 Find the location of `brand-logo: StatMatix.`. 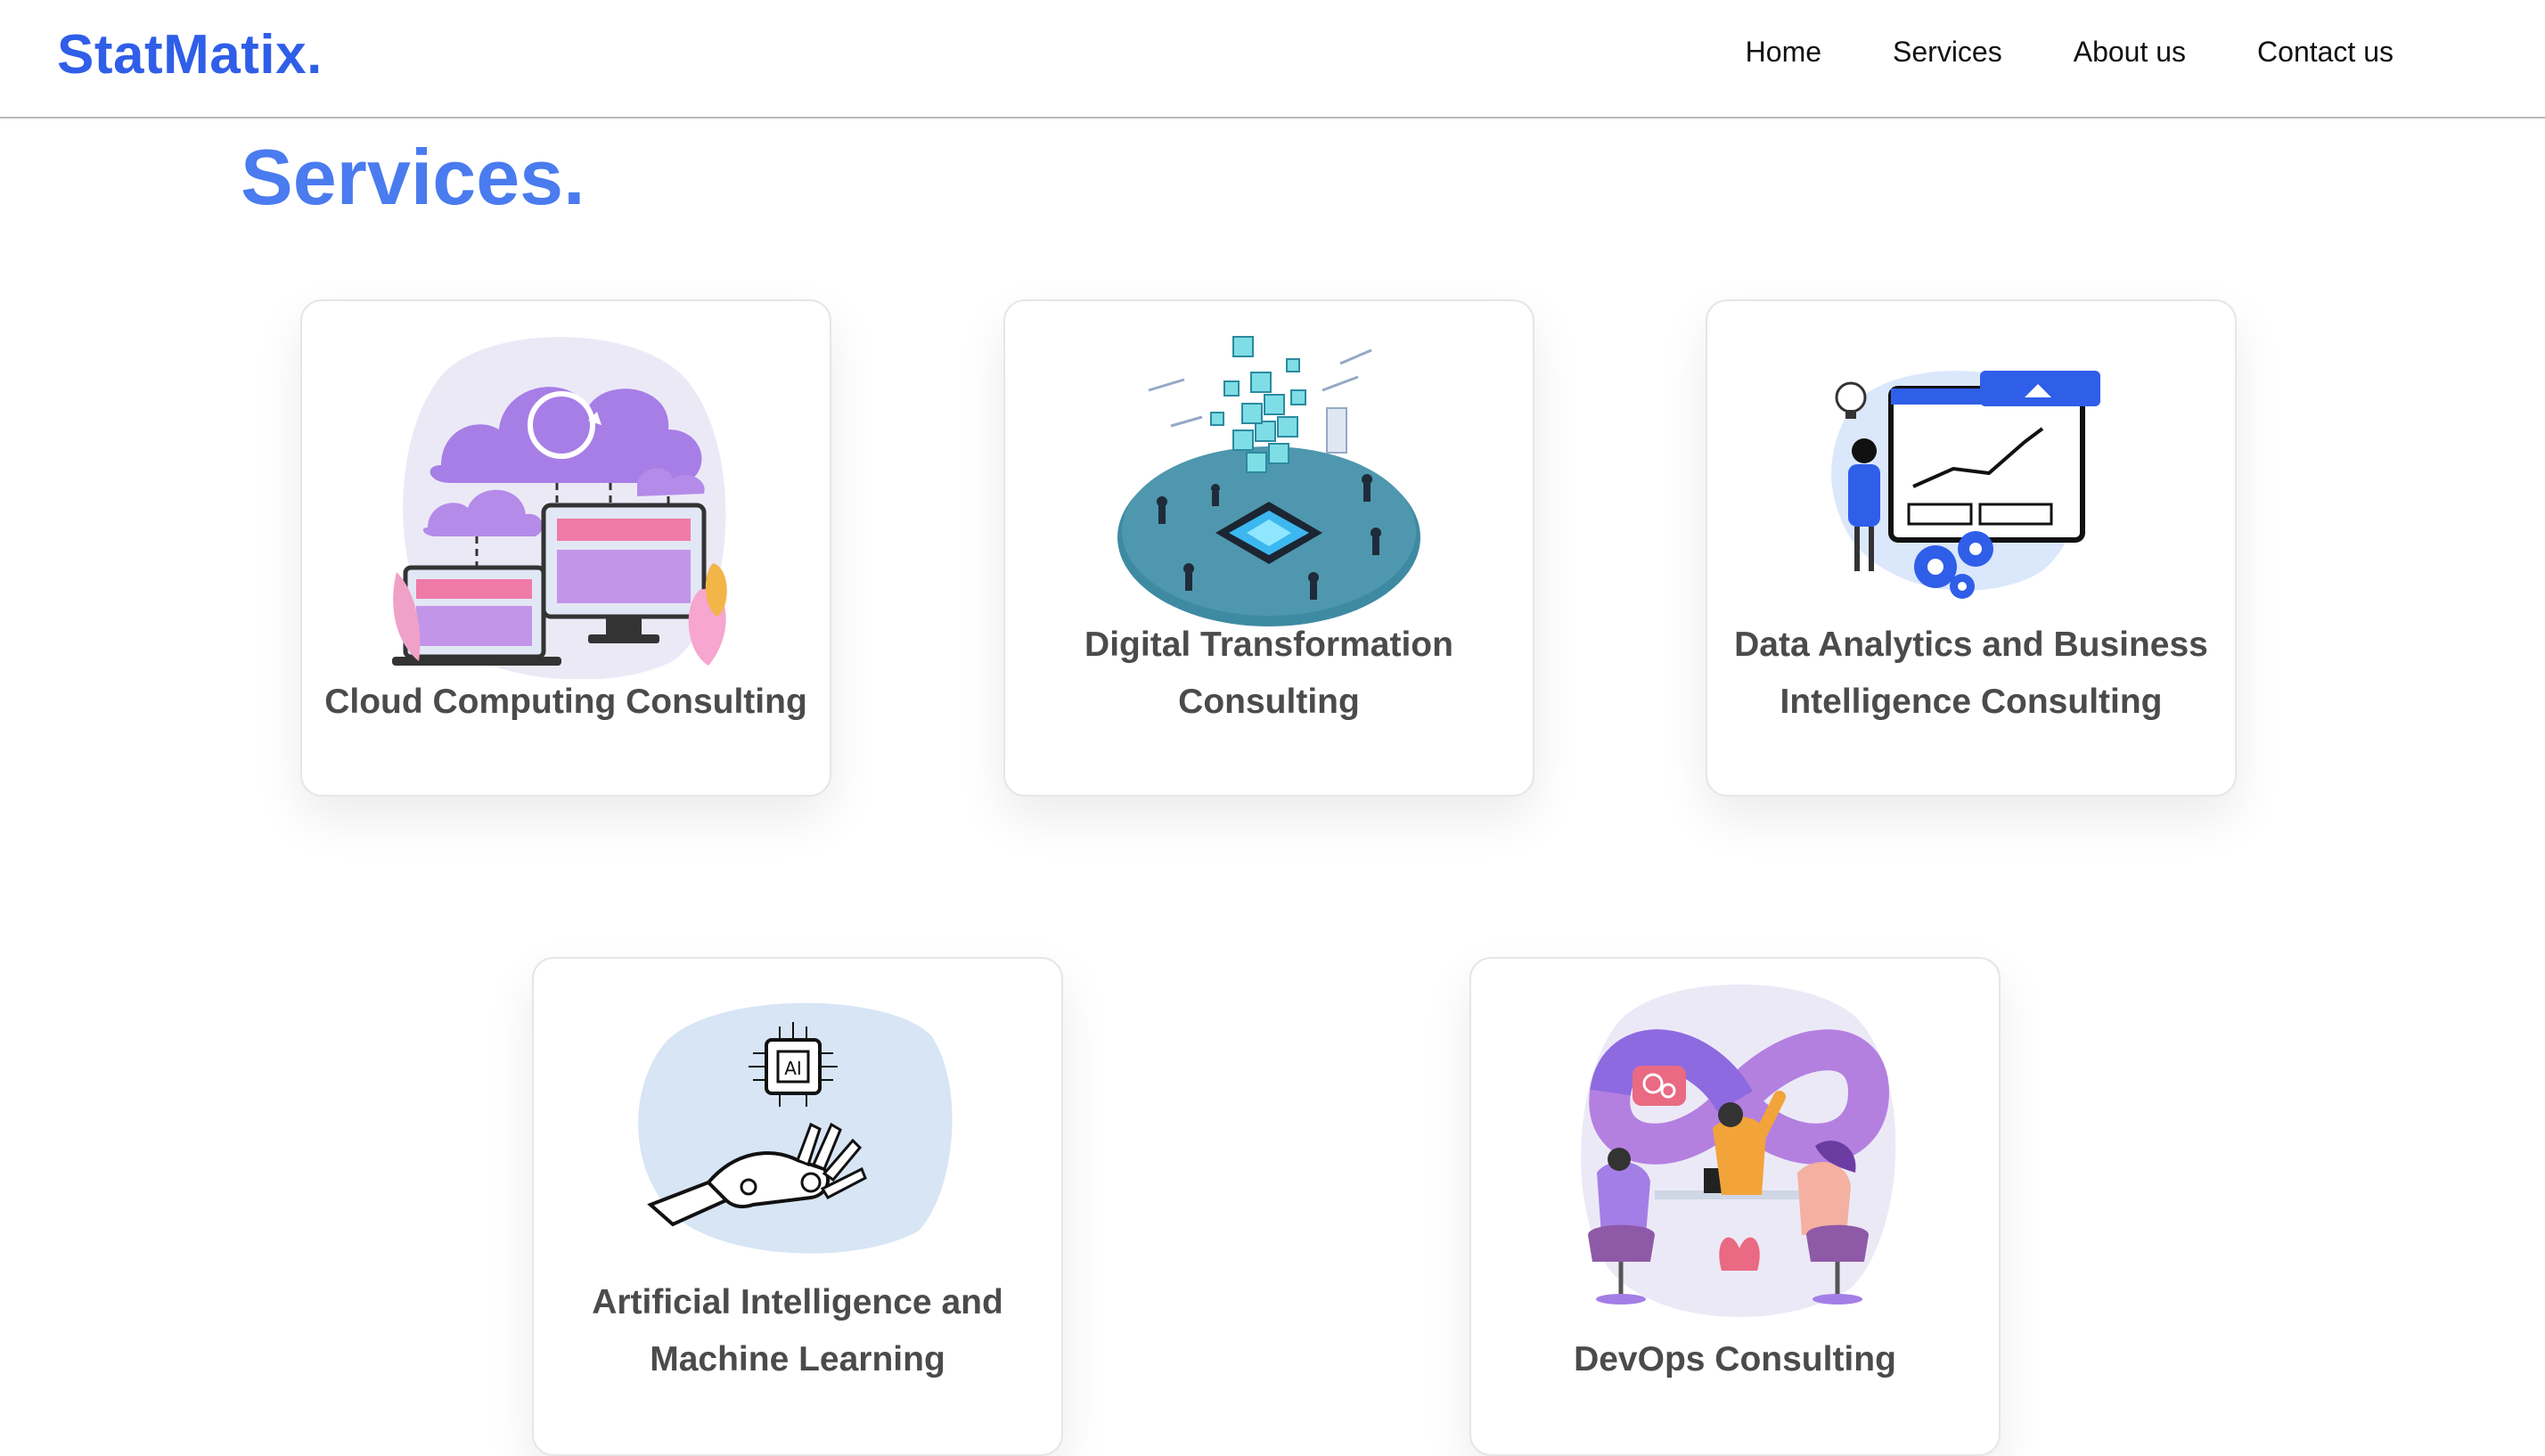

brand-logo: StatMatix. is located at coordinates (190, 54).